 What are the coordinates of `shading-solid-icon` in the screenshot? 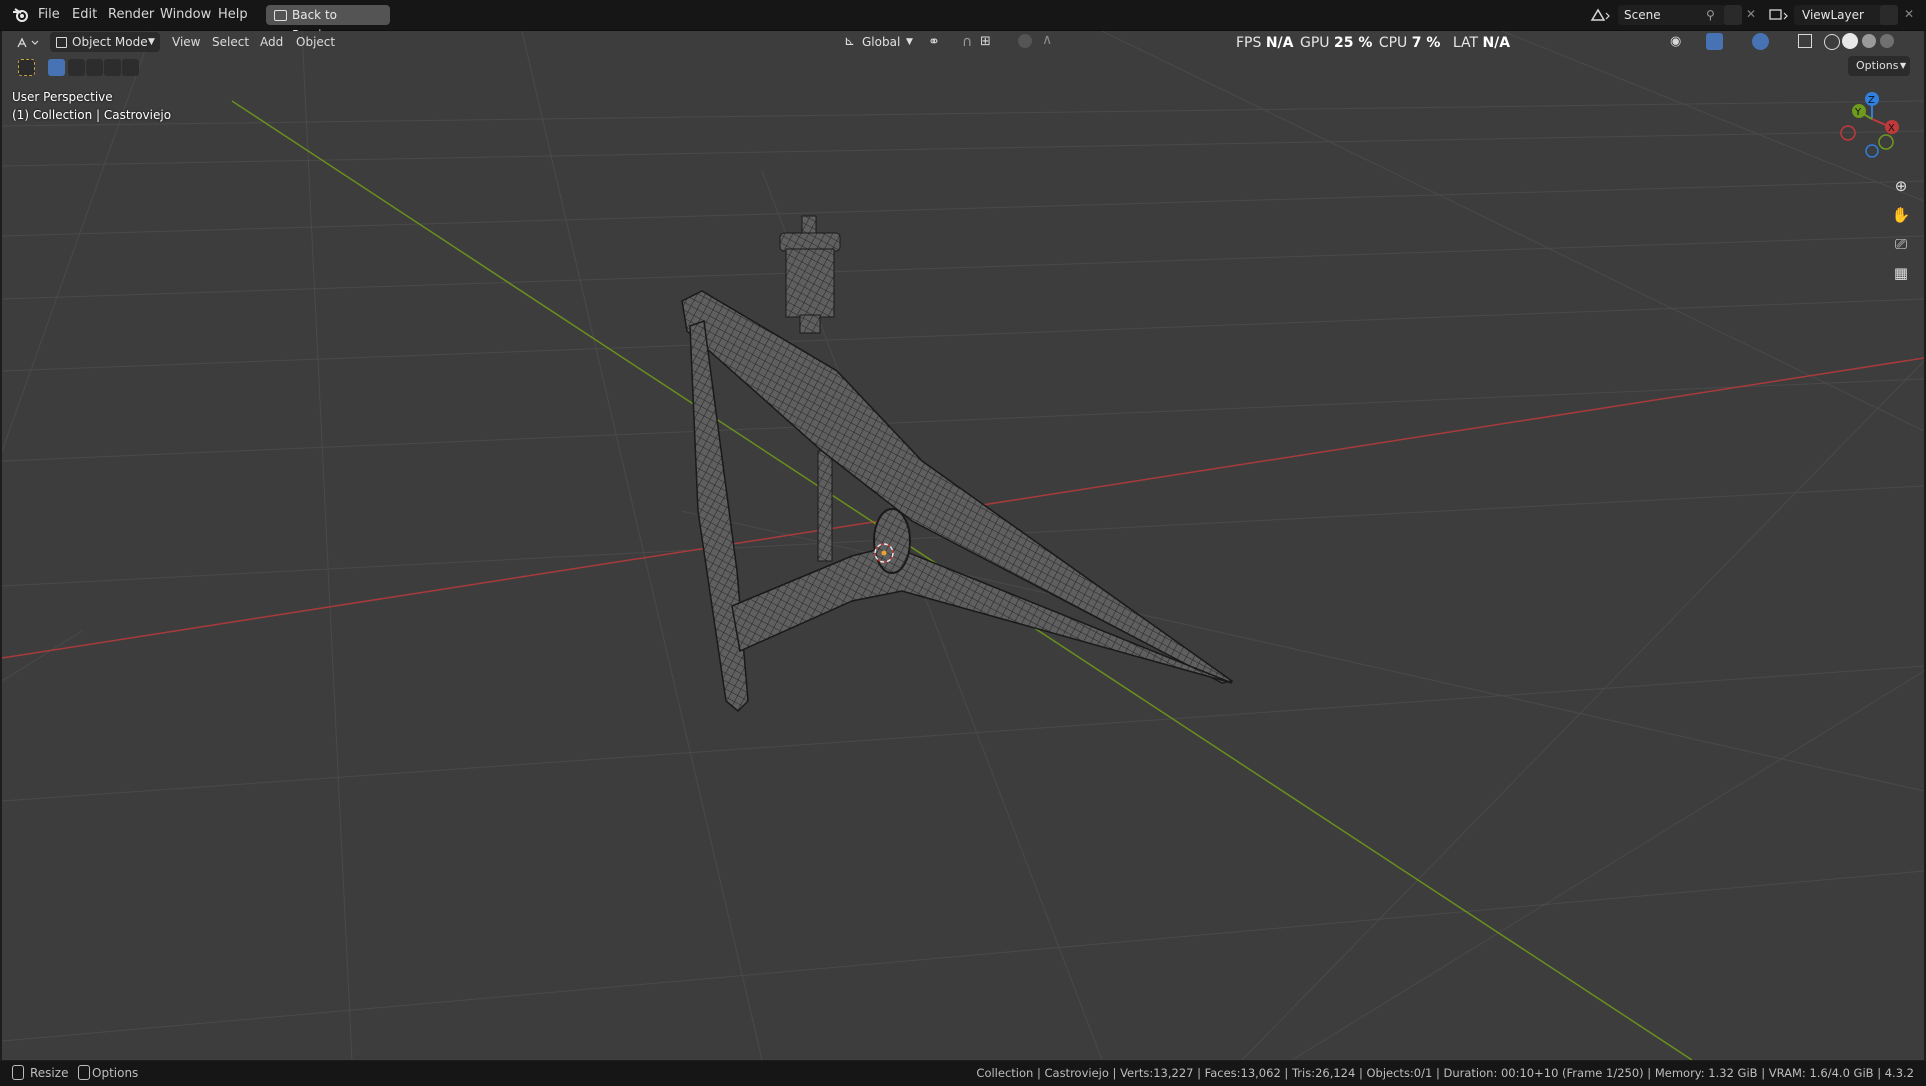 It's located at (1850, 41).